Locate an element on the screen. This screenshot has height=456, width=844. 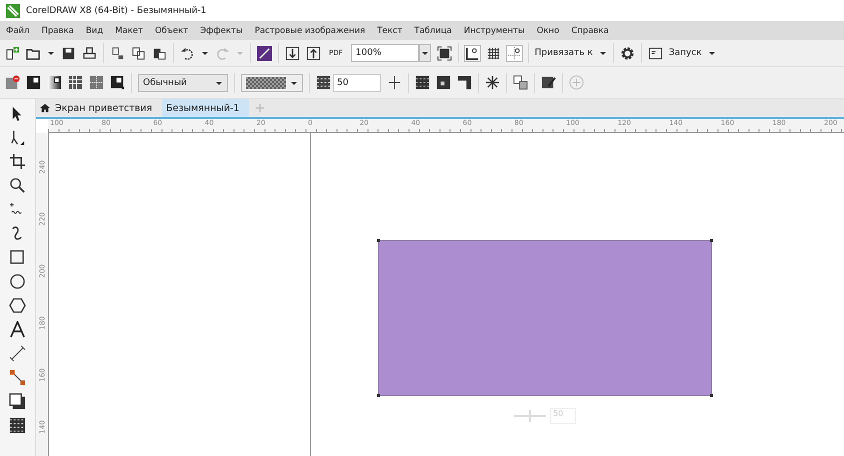
menu-item: Окно is located at coordinates (548, 31).